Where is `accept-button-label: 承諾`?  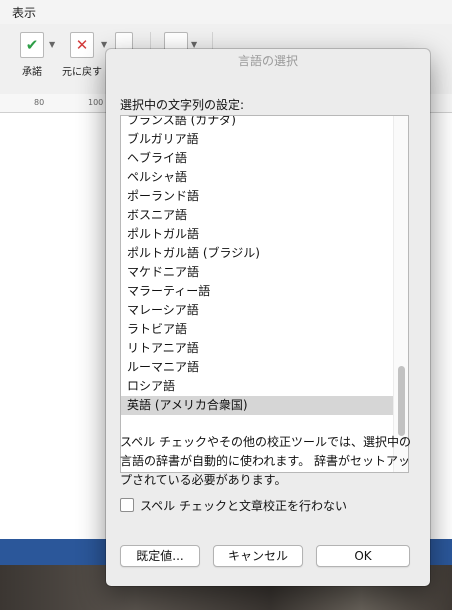
accept-button-label: 承諾 is located at coordinates (32, 72).